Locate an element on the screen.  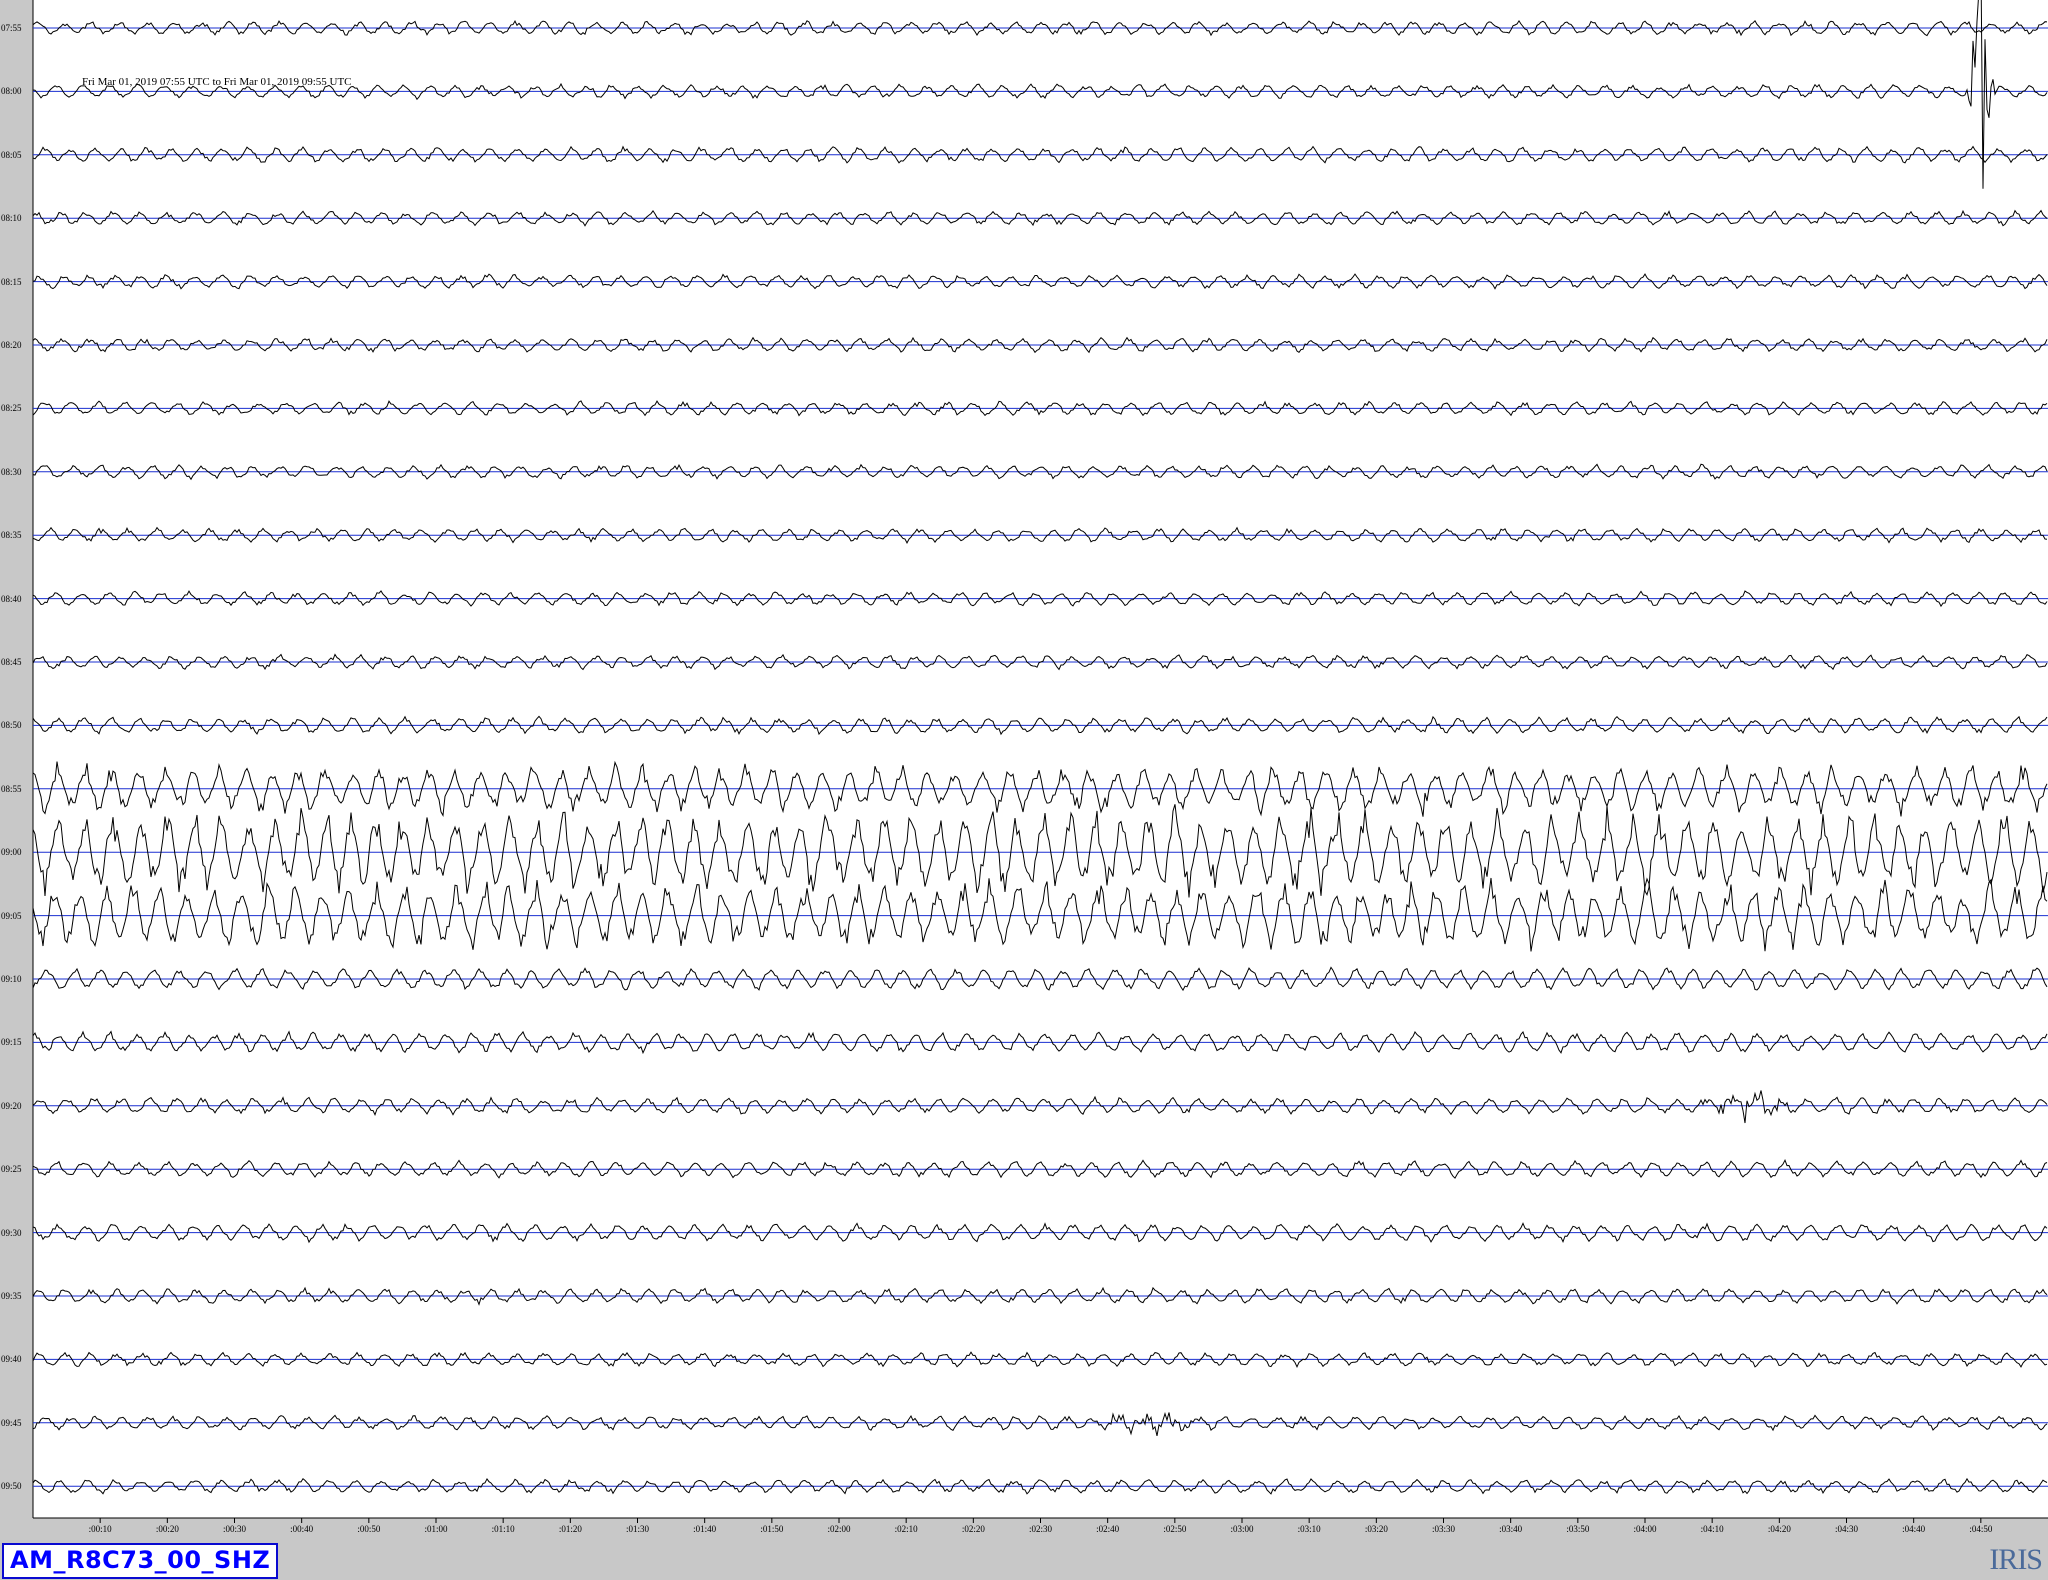
tick-group is located at coordinates (1040, 1520).